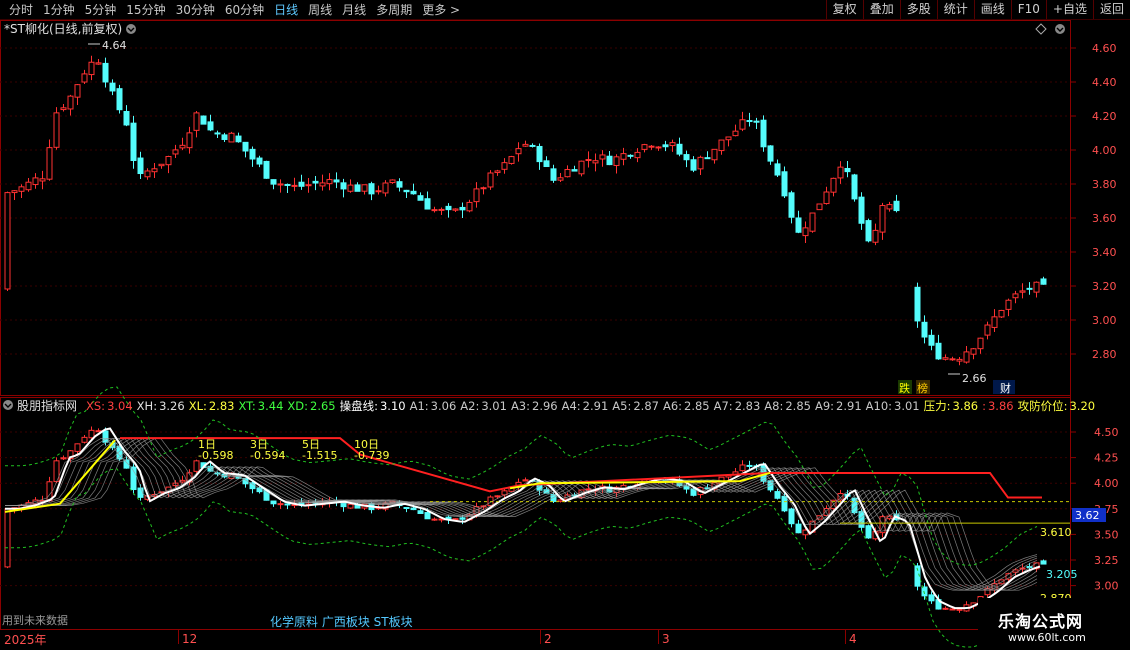  Describe the element at coordinates (844, 9) in the screenshot. I see `toolbar-button-0: 复权` at that location.